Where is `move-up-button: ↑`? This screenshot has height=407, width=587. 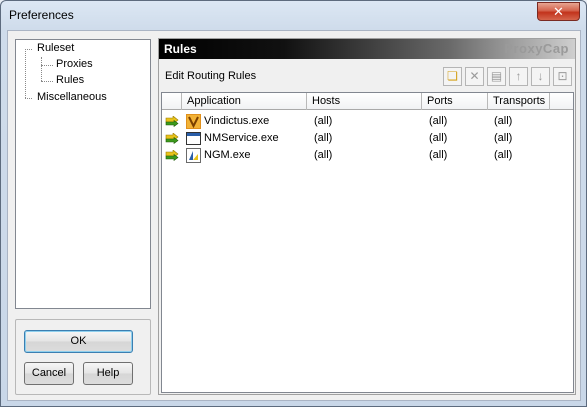 move-up-button: ↑ is located at coordinates (518, 76).